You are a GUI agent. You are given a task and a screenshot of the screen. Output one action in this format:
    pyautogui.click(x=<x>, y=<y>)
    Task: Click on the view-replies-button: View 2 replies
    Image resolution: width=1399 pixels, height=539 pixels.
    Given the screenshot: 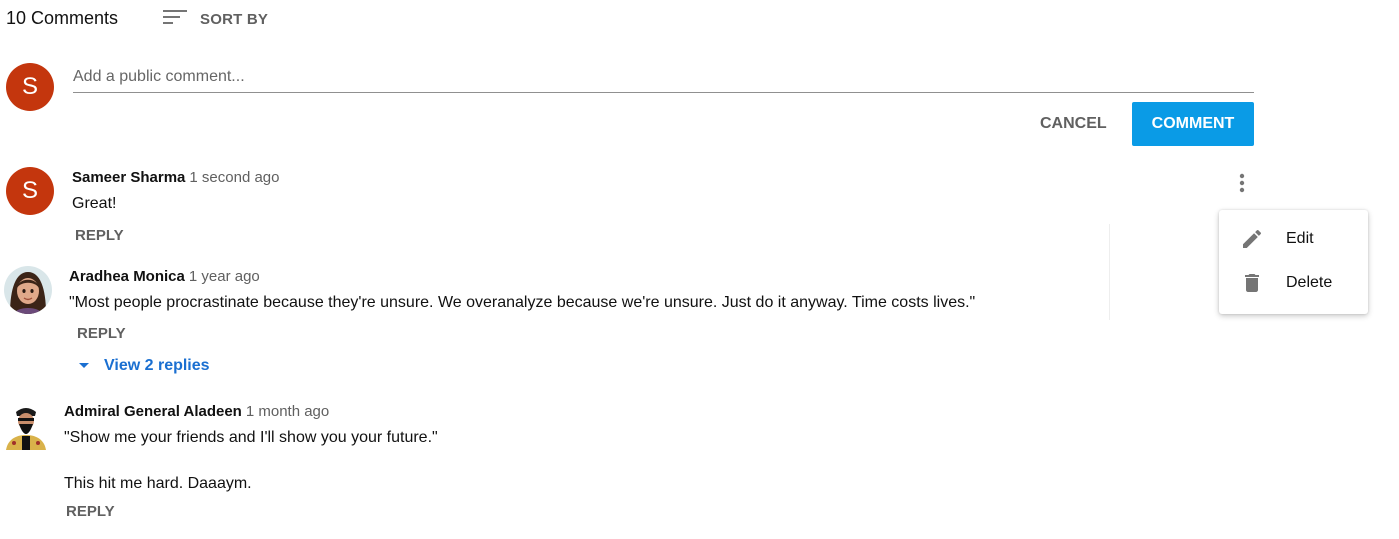 What is the action you would take?
    pyautogui.click(x=144, y=366)
    